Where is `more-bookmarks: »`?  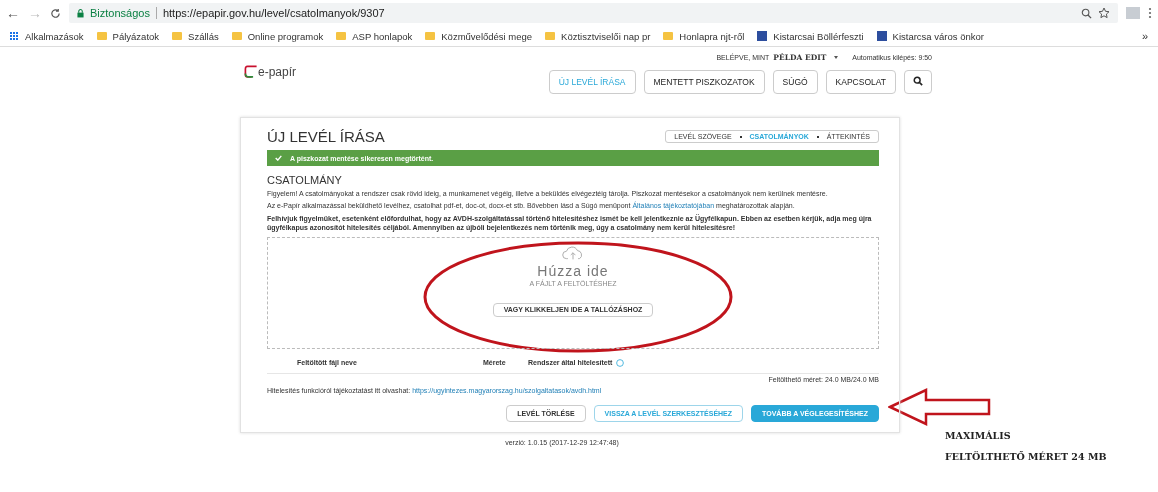 more-bookmarks: » is located at coordinates (1144, 36).